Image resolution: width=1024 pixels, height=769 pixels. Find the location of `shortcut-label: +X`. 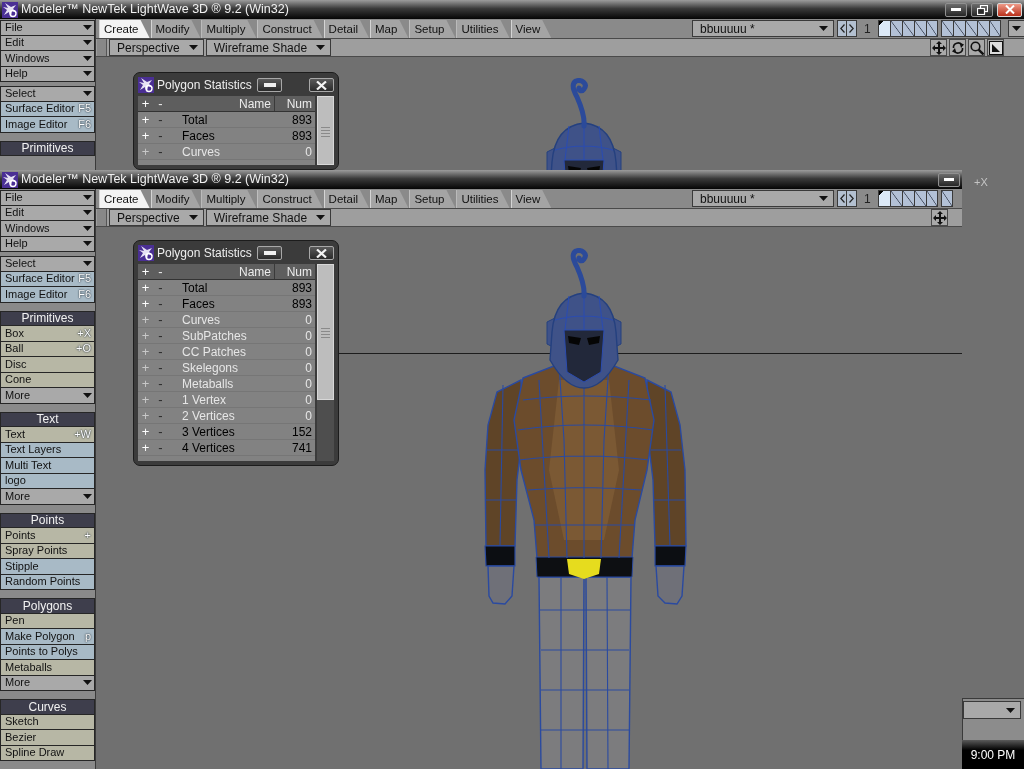

shortcut-label: +X is located at coordinates (84, 333).